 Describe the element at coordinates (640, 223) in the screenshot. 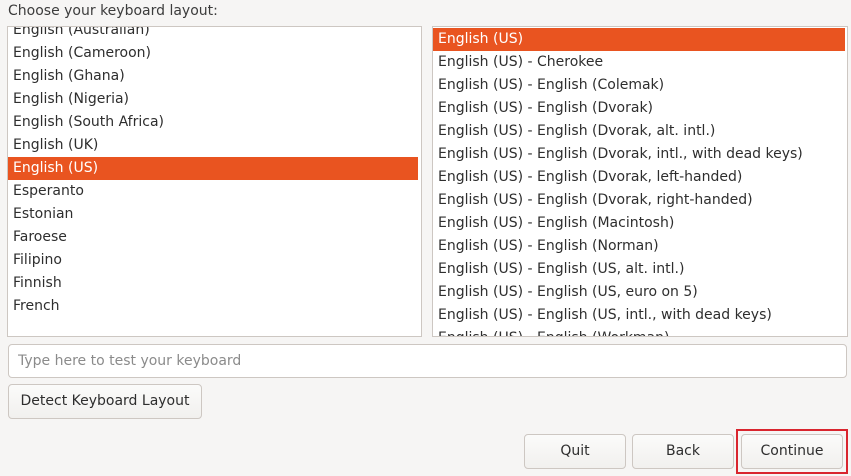

I see `layout-variant-list-item: English (US) - English (Macintosh)` at that location.